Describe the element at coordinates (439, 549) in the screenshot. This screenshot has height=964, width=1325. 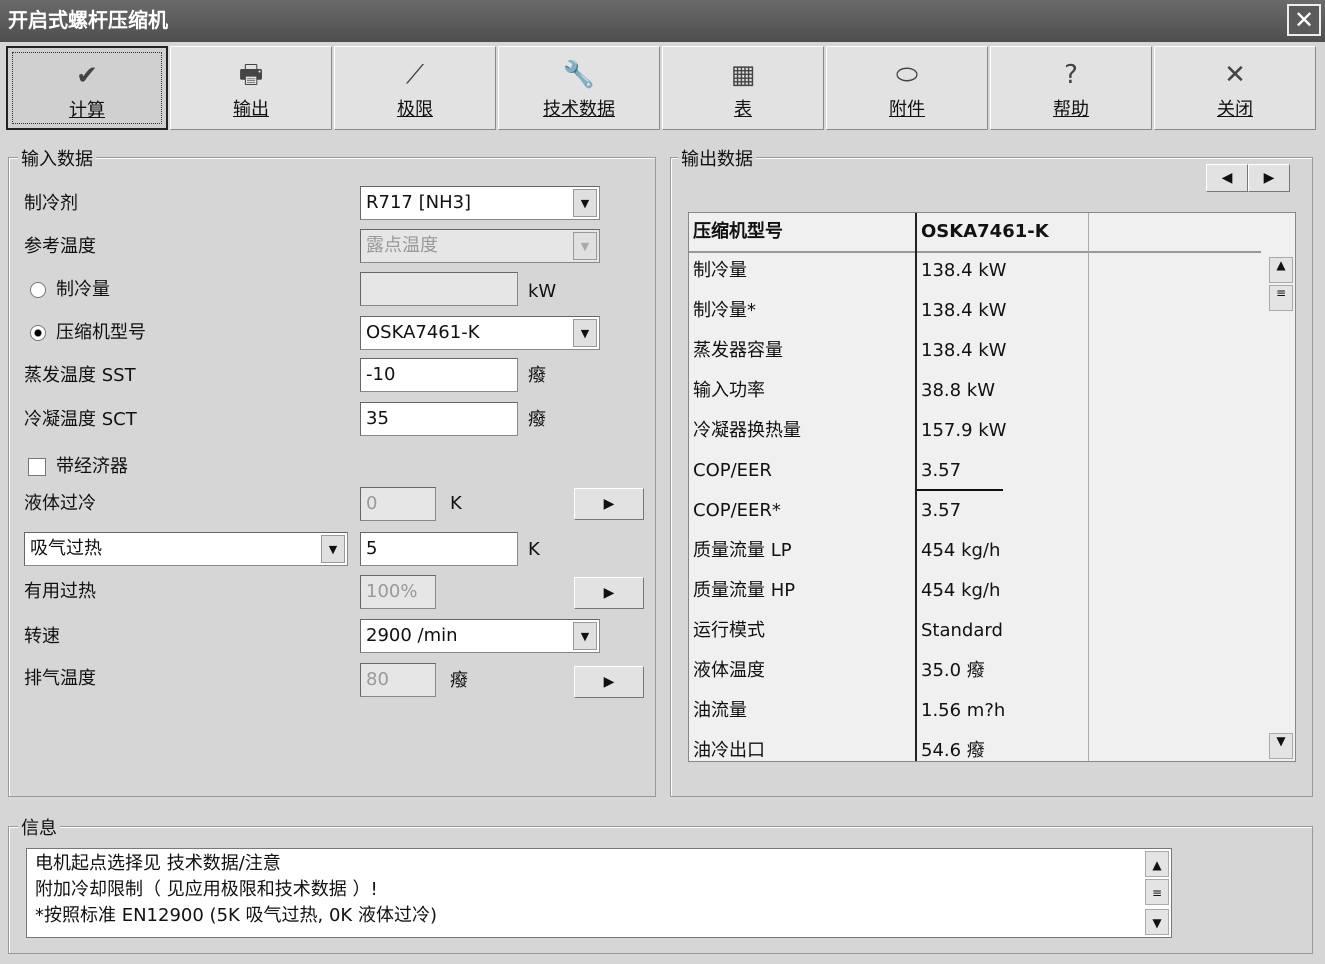
I see `superheat-input: 5` at that location.